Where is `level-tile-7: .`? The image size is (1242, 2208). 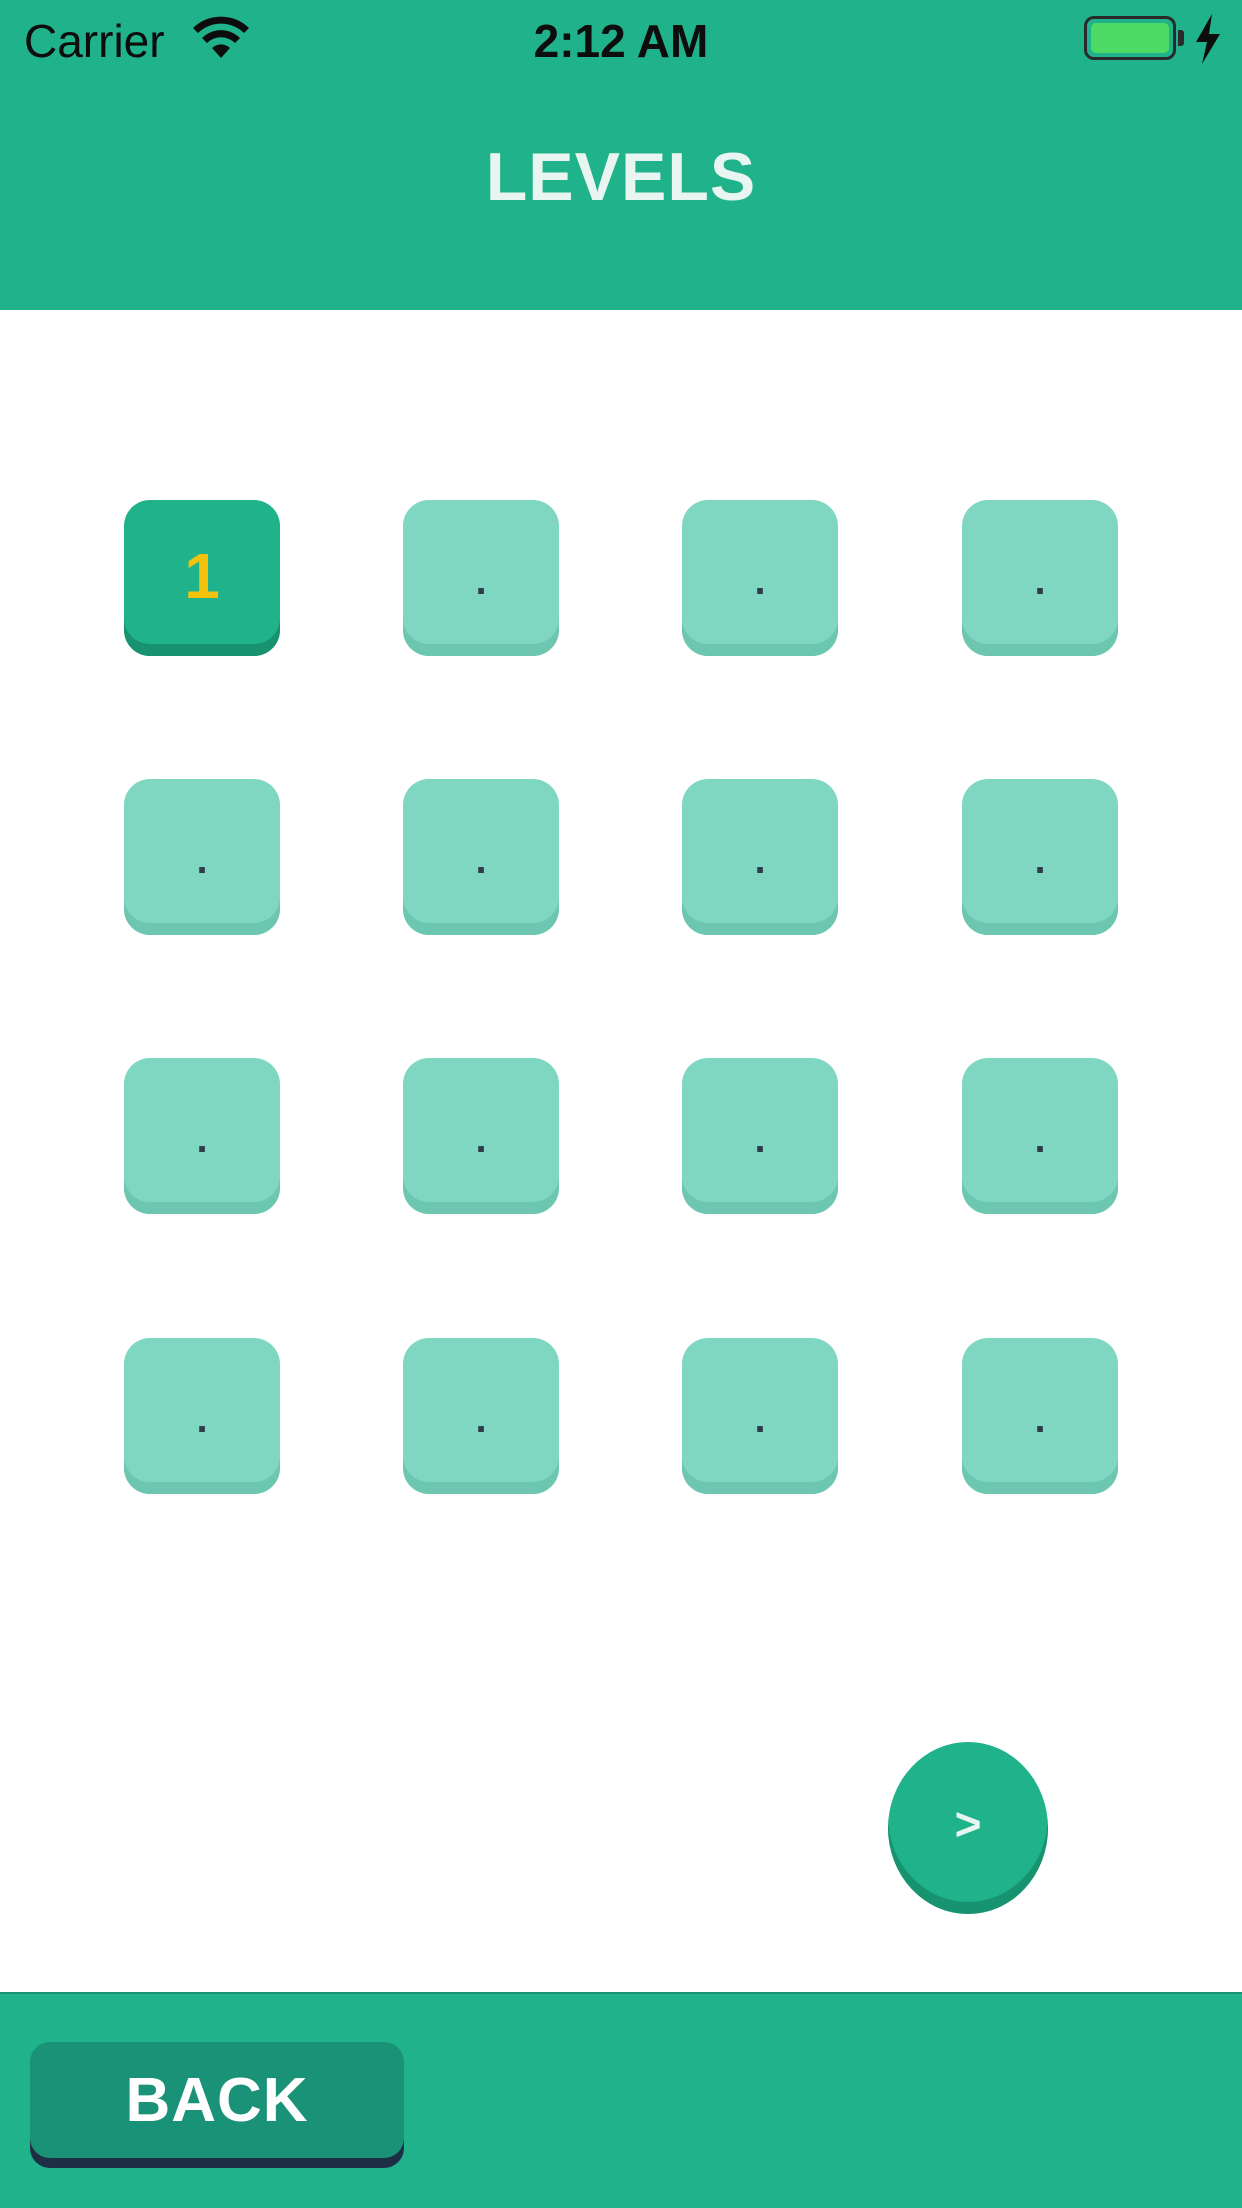 level-tile-7: . is located at coordinates (760, 857).